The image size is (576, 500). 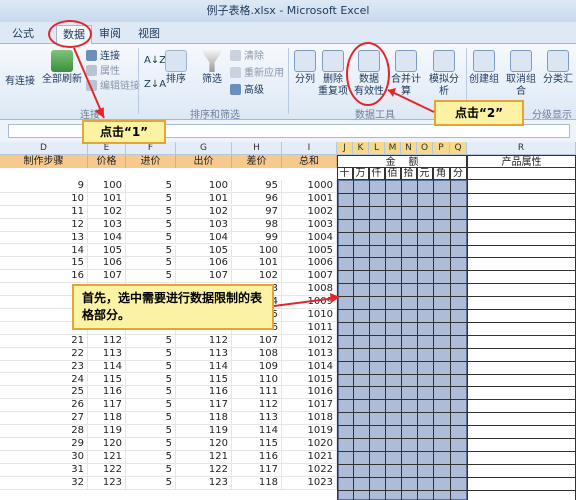 What do you see at coordinates (89, 83) in the screenshot?
I see `arrow-to-data-tab` at bounding box center [89, 83].